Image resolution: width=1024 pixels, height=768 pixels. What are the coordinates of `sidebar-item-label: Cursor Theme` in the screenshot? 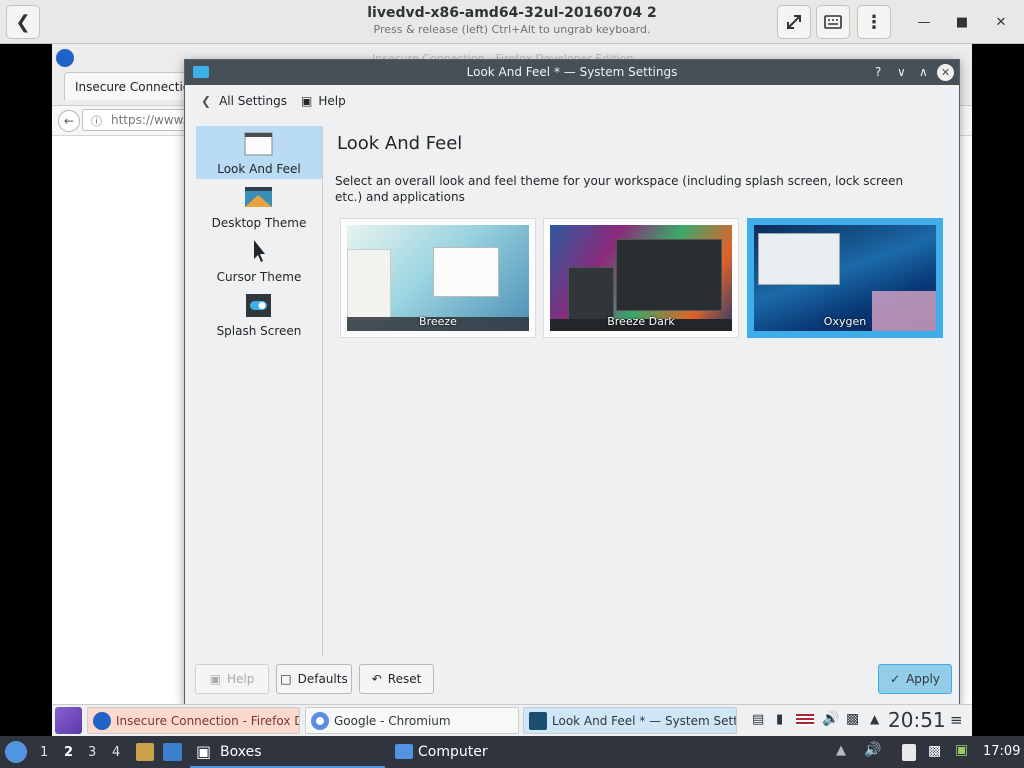 It's located at (259, 277).